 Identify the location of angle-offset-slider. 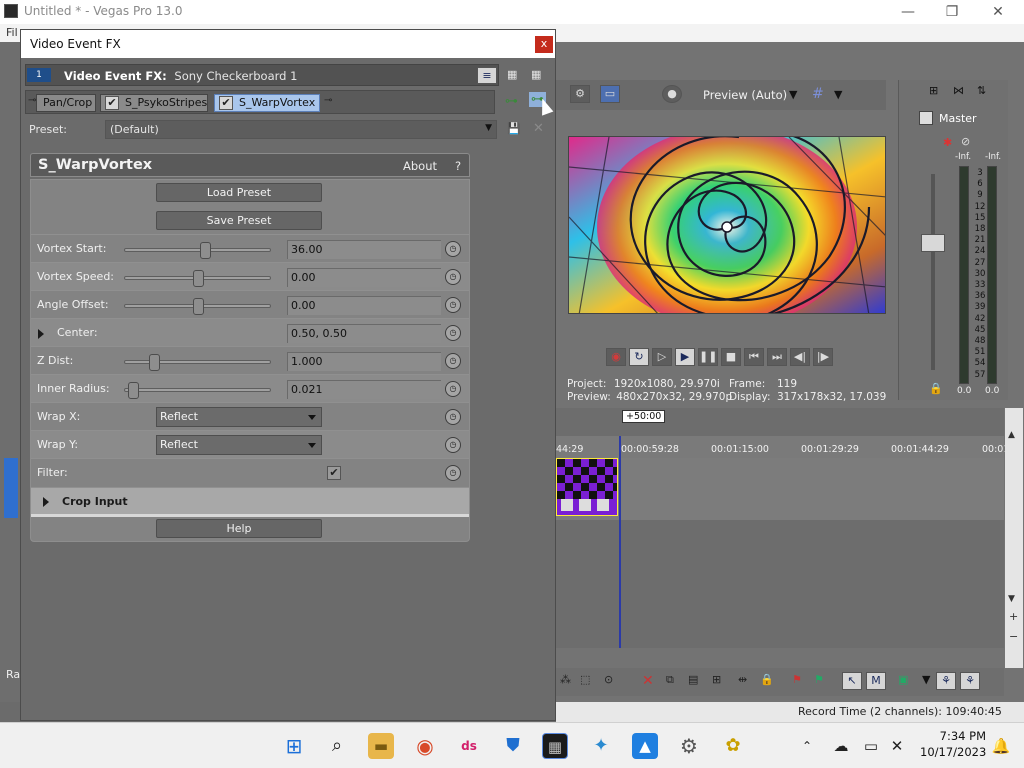
(197, 306).